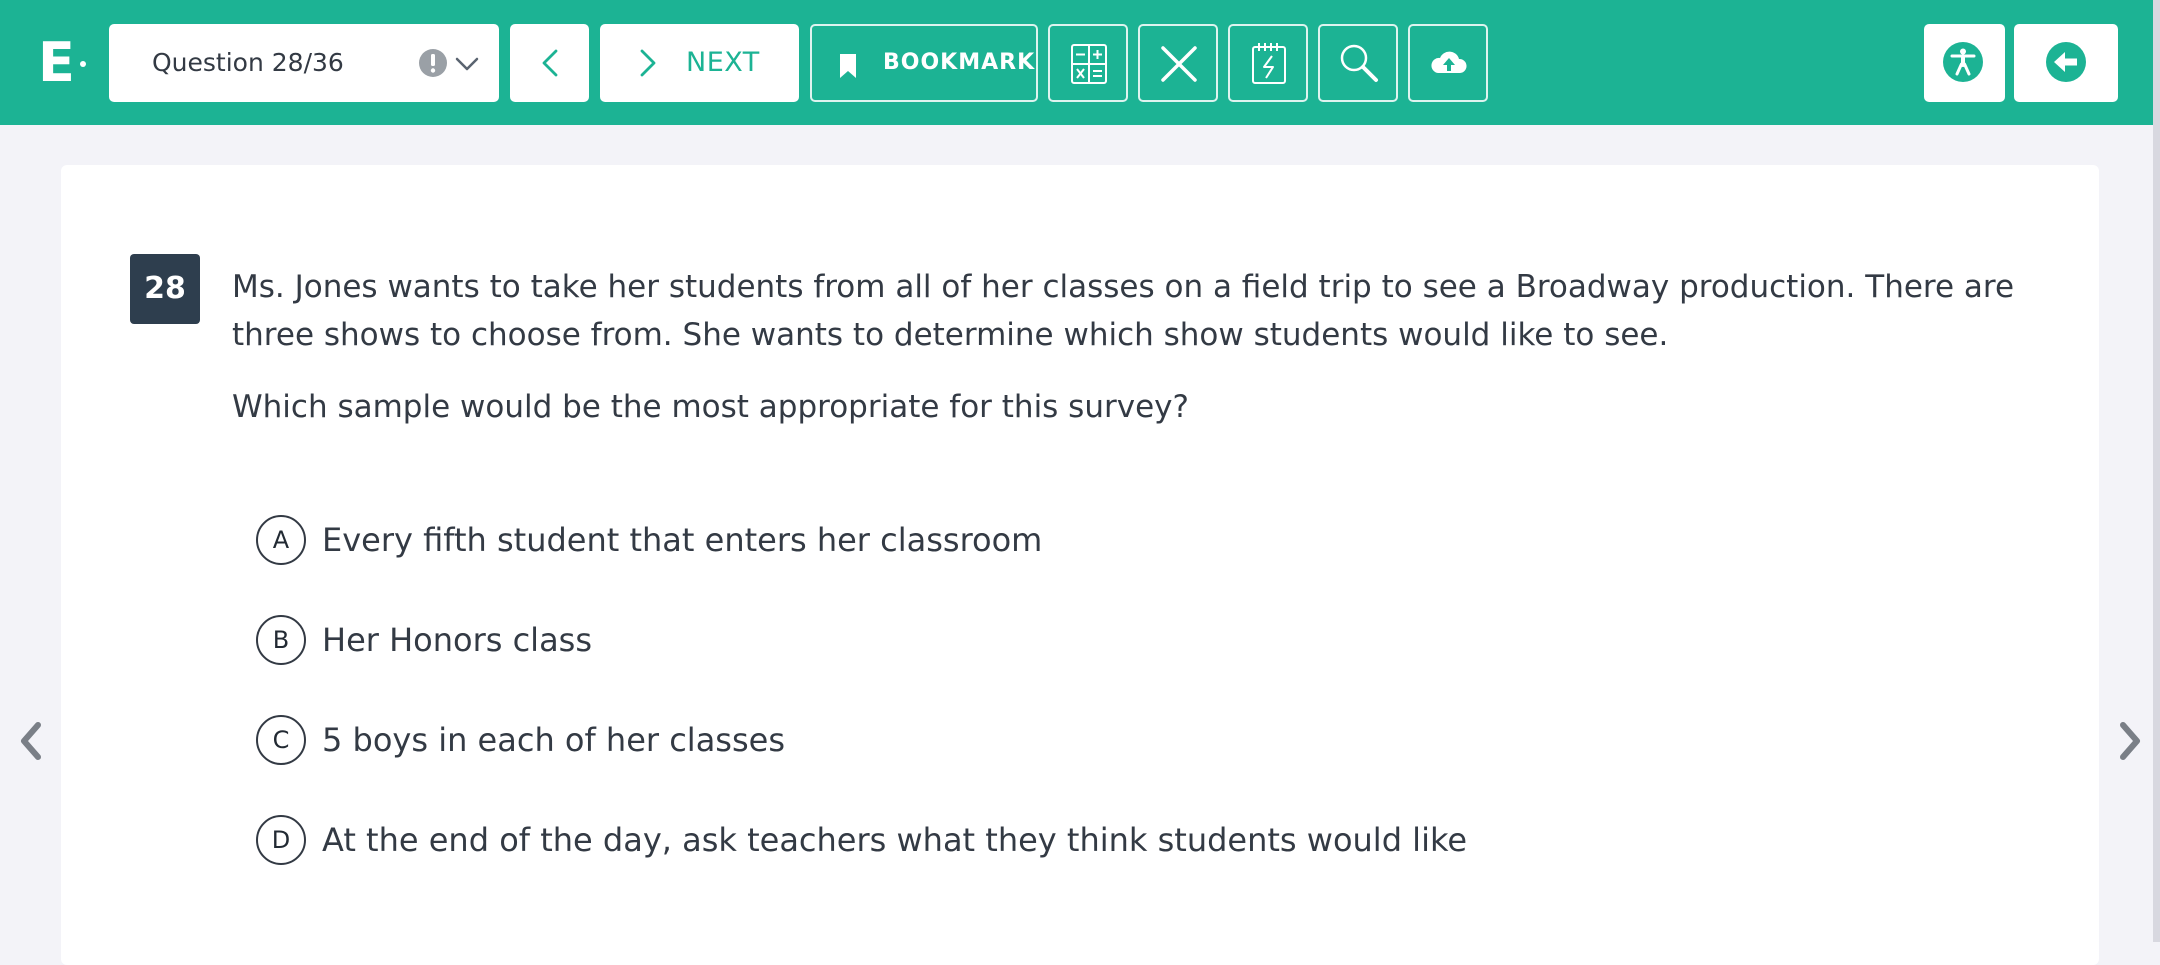  I want to click on question-number-badge: 28, so click(165, 289).